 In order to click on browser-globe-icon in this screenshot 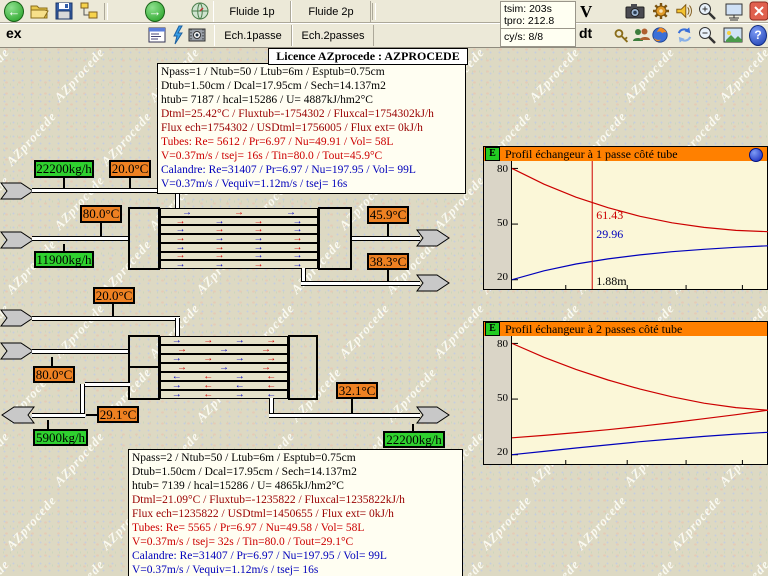, I will do `click(660, 35)`.